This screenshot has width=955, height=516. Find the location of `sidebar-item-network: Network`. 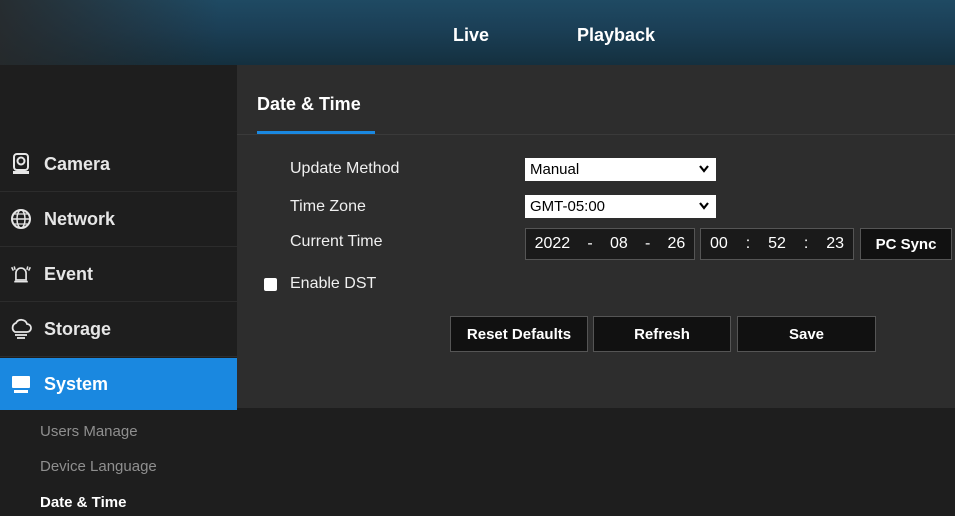

sidebar-item-network: Network is located at coordinates (118, 219).